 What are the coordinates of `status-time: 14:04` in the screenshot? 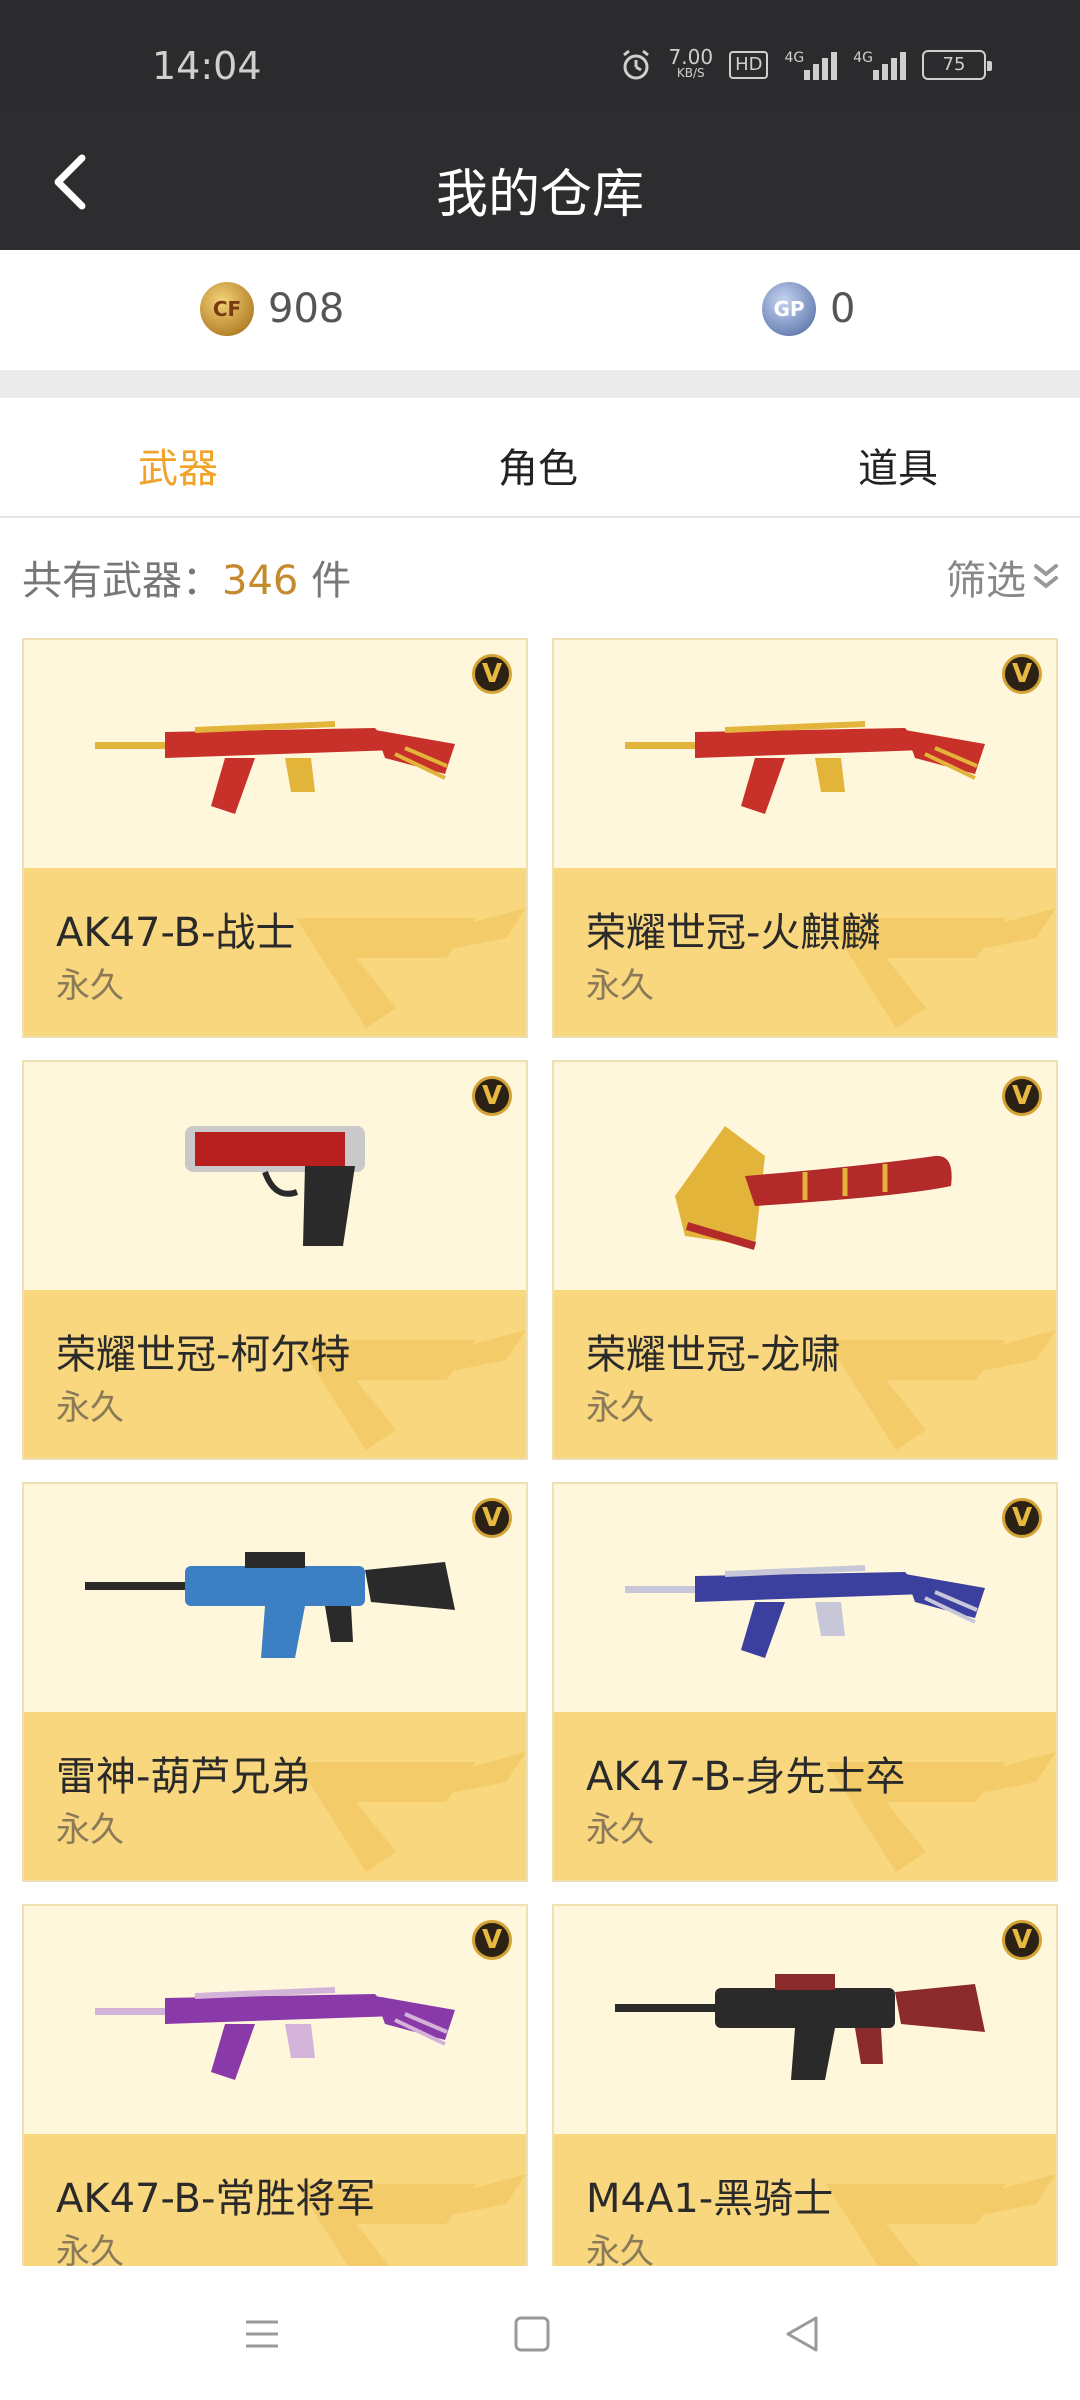 It's located at (207, 66).